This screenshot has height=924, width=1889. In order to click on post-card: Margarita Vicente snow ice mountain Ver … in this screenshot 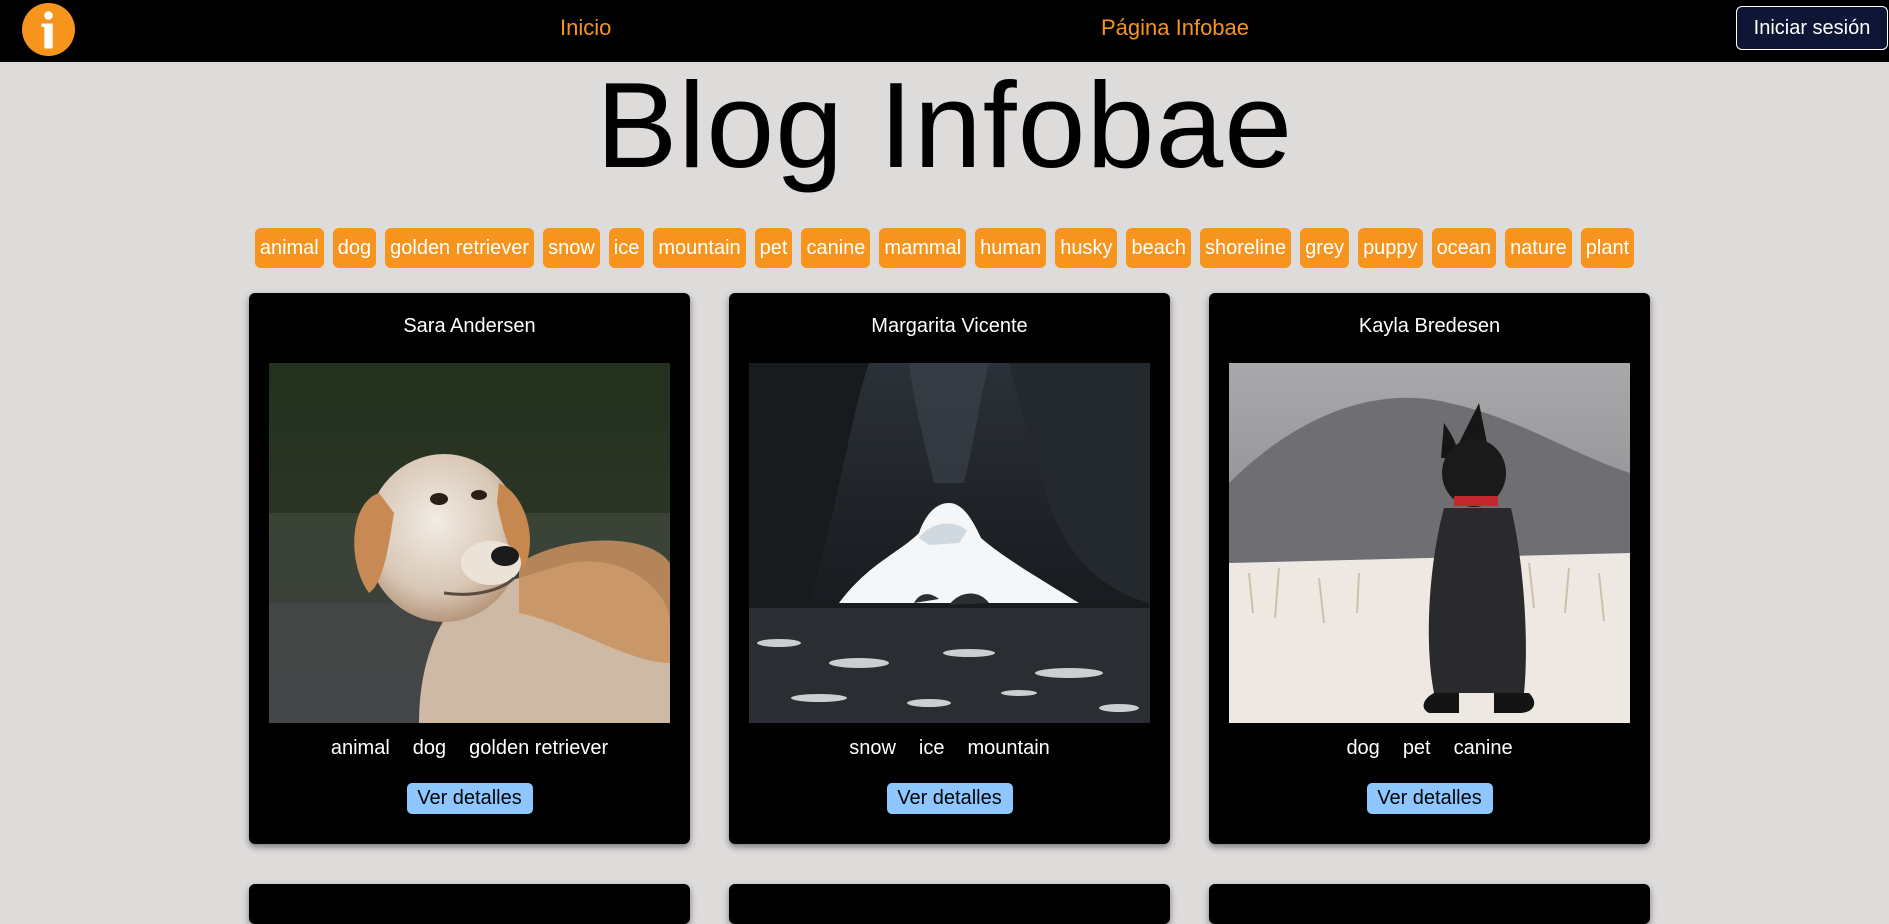, I will do `click(949, 568)`.